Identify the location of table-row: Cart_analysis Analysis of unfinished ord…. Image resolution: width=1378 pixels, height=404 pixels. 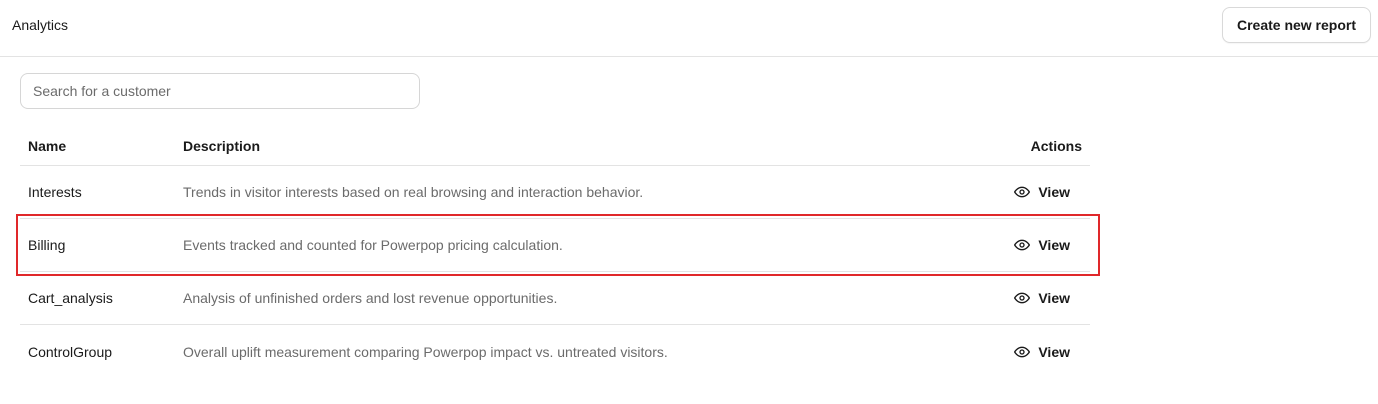
(555, 298).